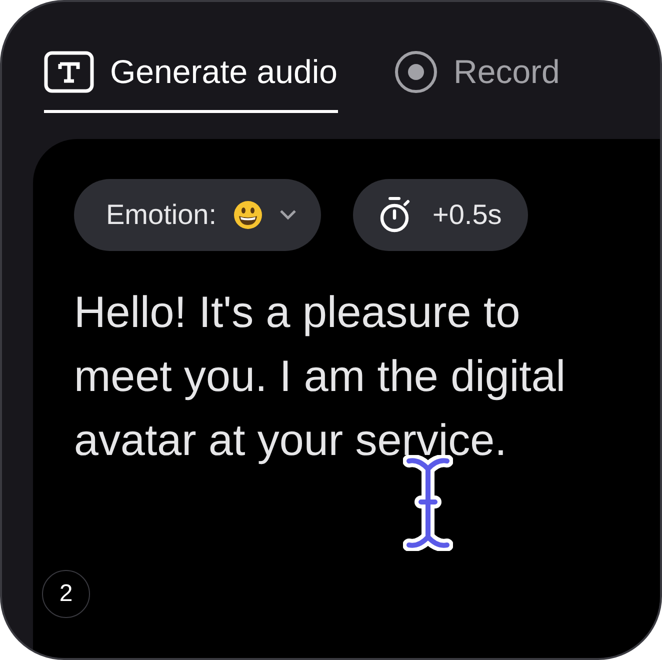 This screenshot has height=660, width=662. I want to click on record-icon, so click(416, 72).